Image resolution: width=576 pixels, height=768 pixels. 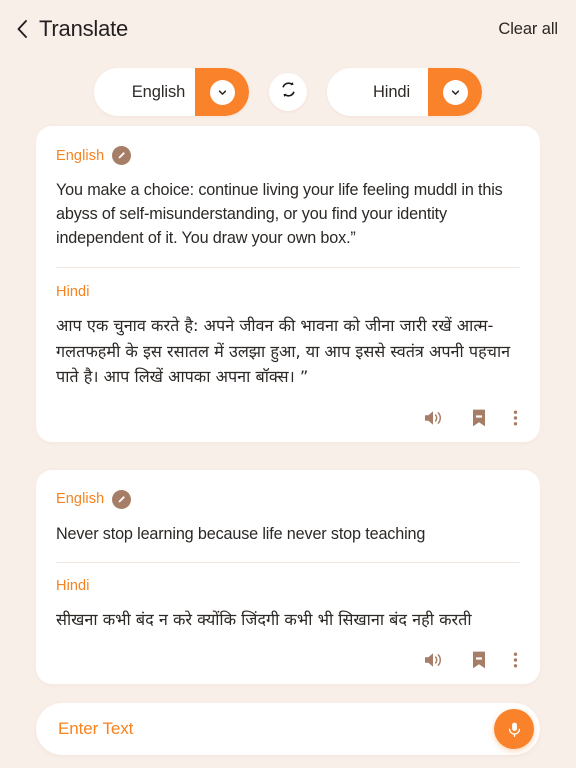 What do you see at coordinates (276, 729) in the screenshot?
I see `text-input` at bounding box center [276, 729].